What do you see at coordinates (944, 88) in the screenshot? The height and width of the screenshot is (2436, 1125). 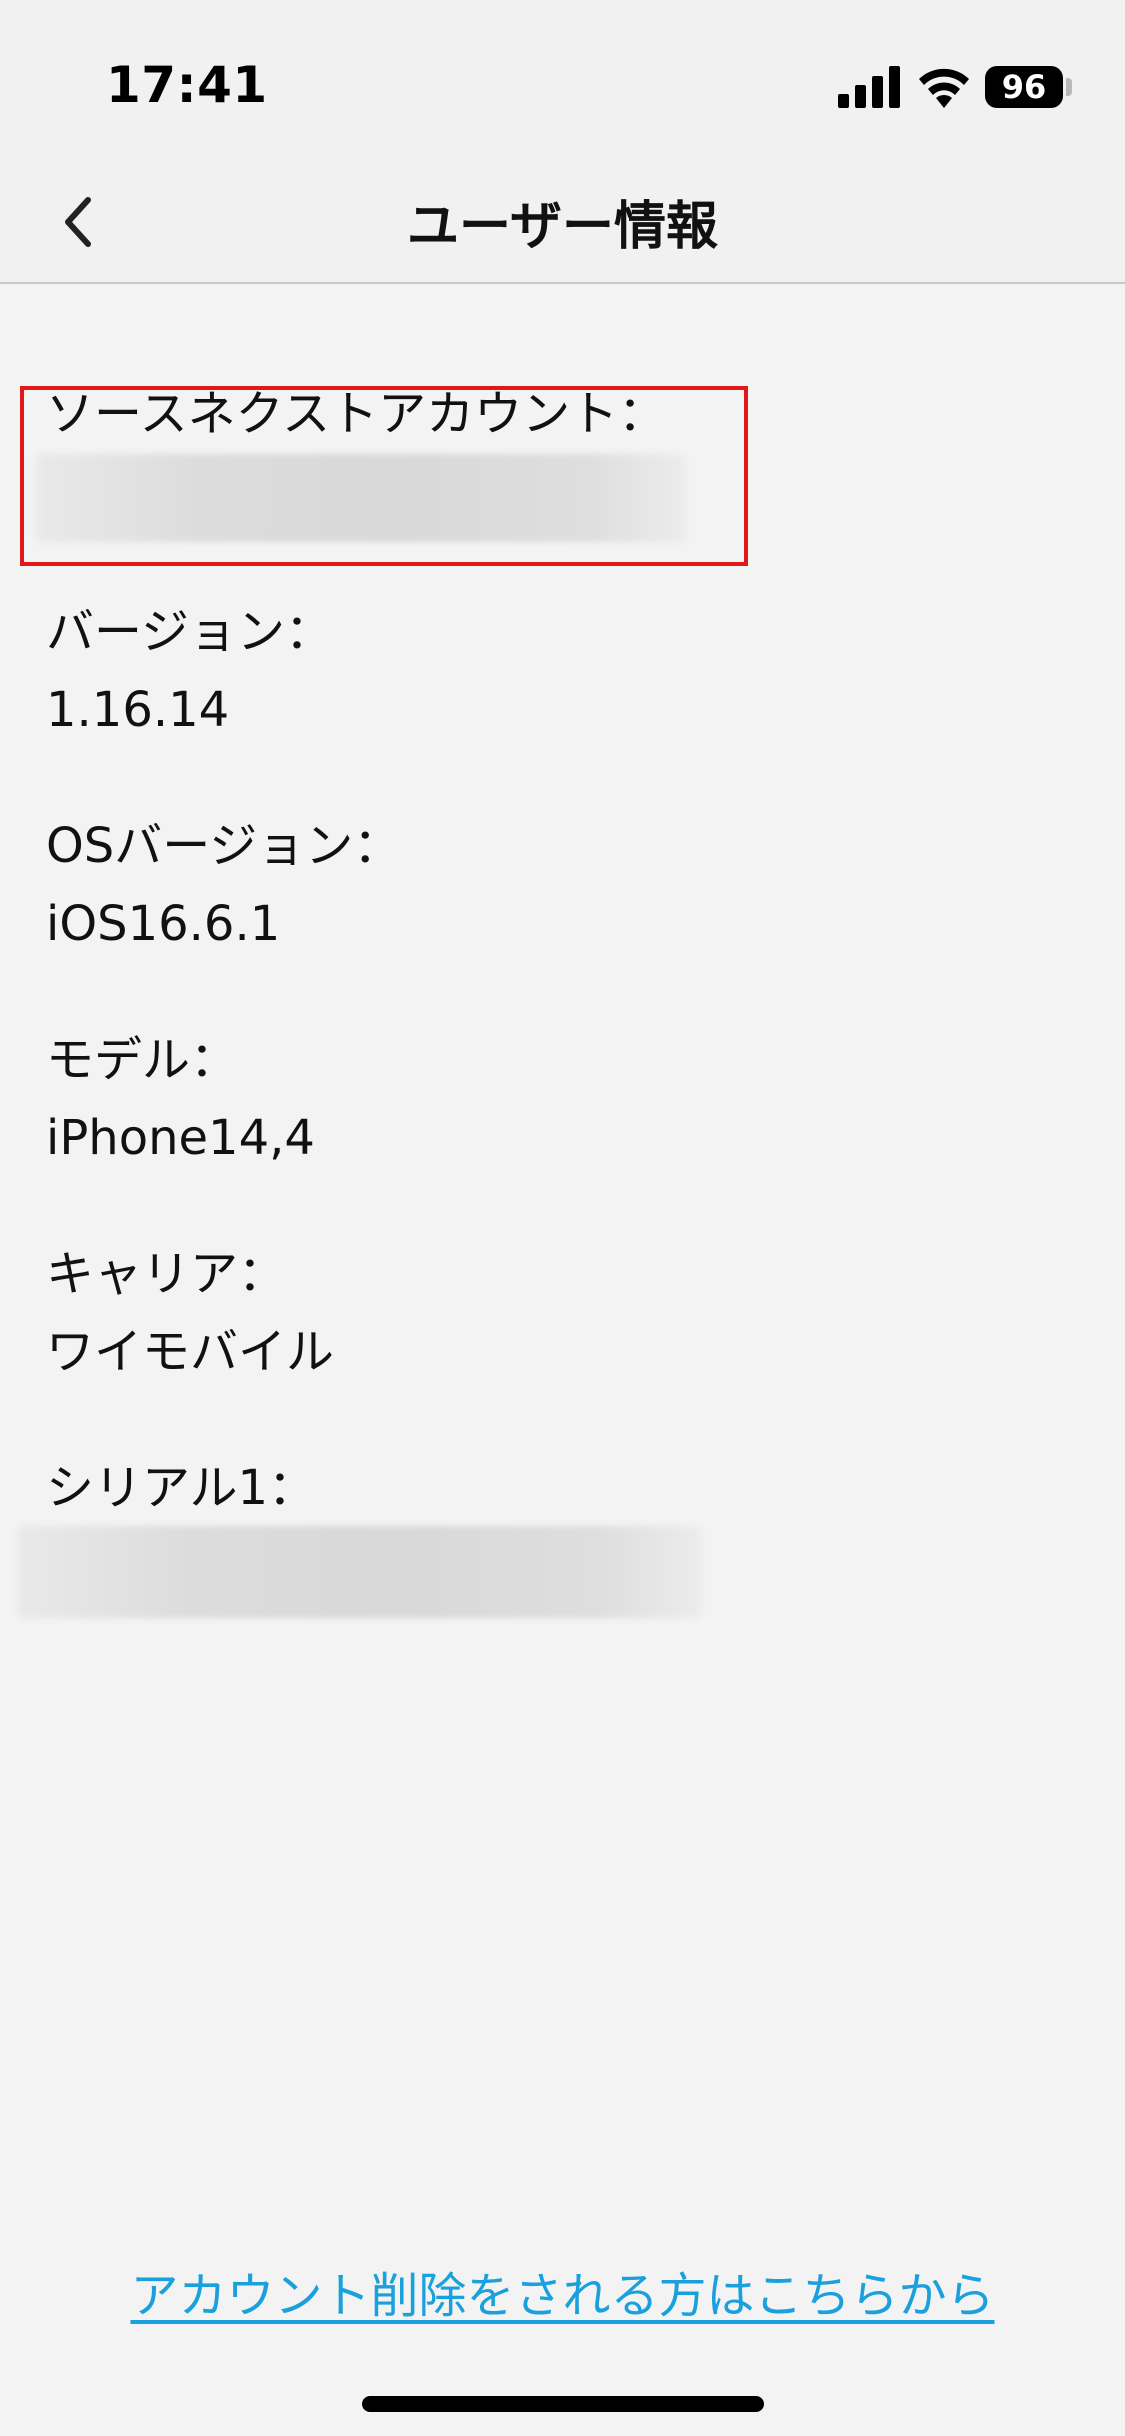 I see `wifi-icon` at bounding box center [944, 88].